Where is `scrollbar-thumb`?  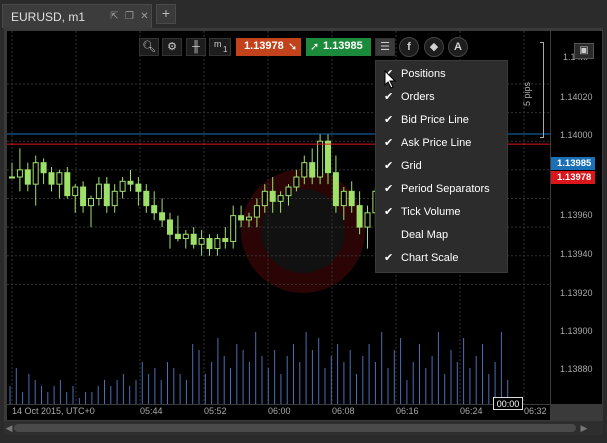 scrollbar-thumb is located at coordinates (295, 428).